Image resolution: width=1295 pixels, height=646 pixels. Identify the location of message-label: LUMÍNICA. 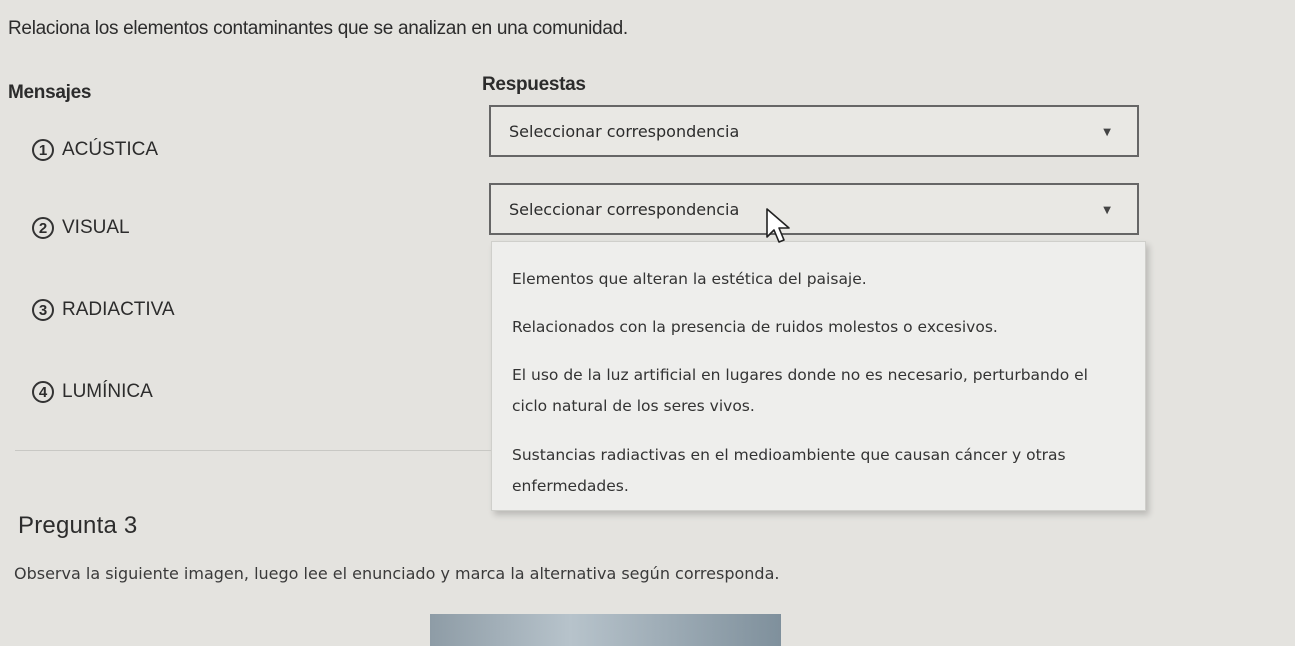
(107, 391).